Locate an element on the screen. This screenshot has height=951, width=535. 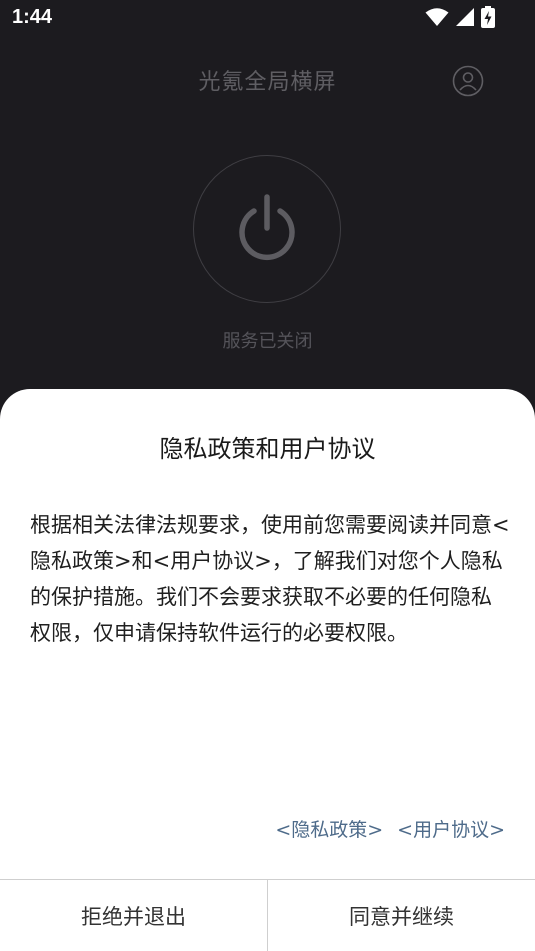
power-icon is located at coordinates (267, 227).